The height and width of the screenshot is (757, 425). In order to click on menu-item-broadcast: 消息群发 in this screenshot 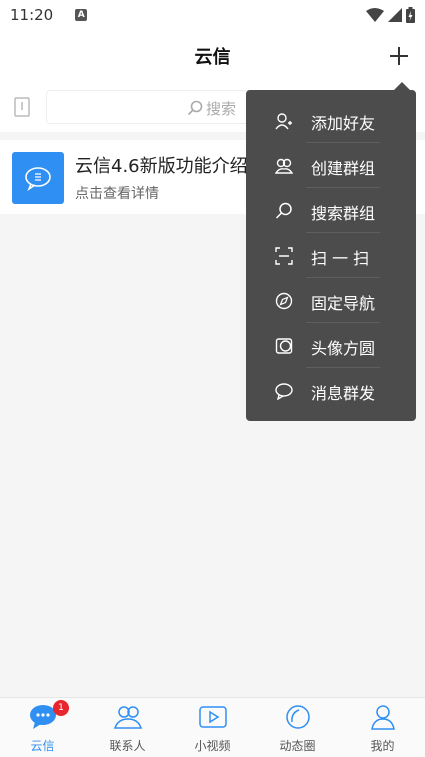, I will do `click(331, 390)`.